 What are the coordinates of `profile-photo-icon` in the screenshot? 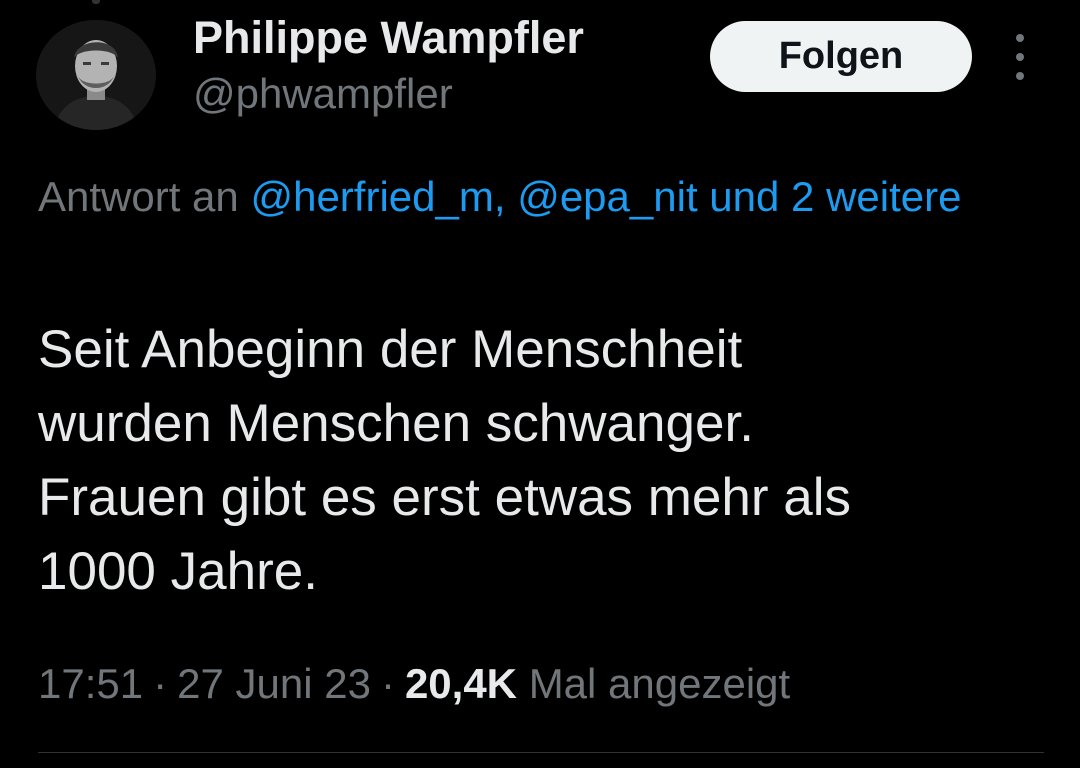 It's located at (96, 75).